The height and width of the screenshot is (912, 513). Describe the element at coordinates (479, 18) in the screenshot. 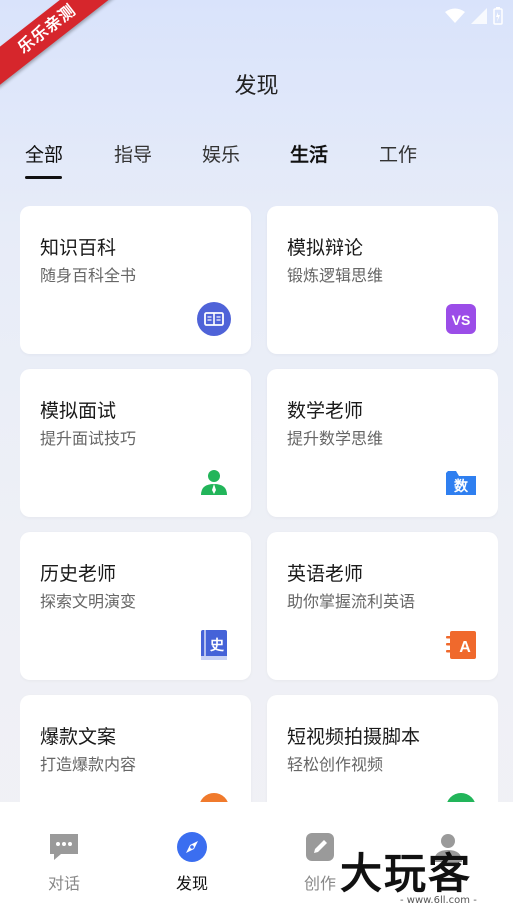

I see `signal-icon` at that location.